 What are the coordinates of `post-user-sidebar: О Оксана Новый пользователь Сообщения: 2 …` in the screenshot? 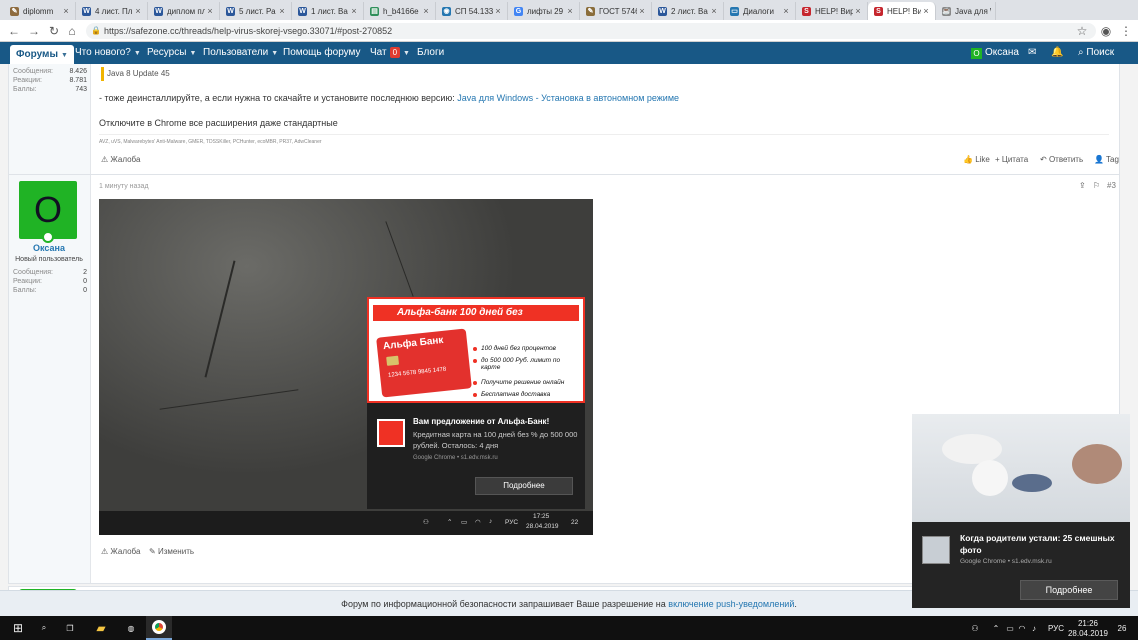 It's located at (50, 379).